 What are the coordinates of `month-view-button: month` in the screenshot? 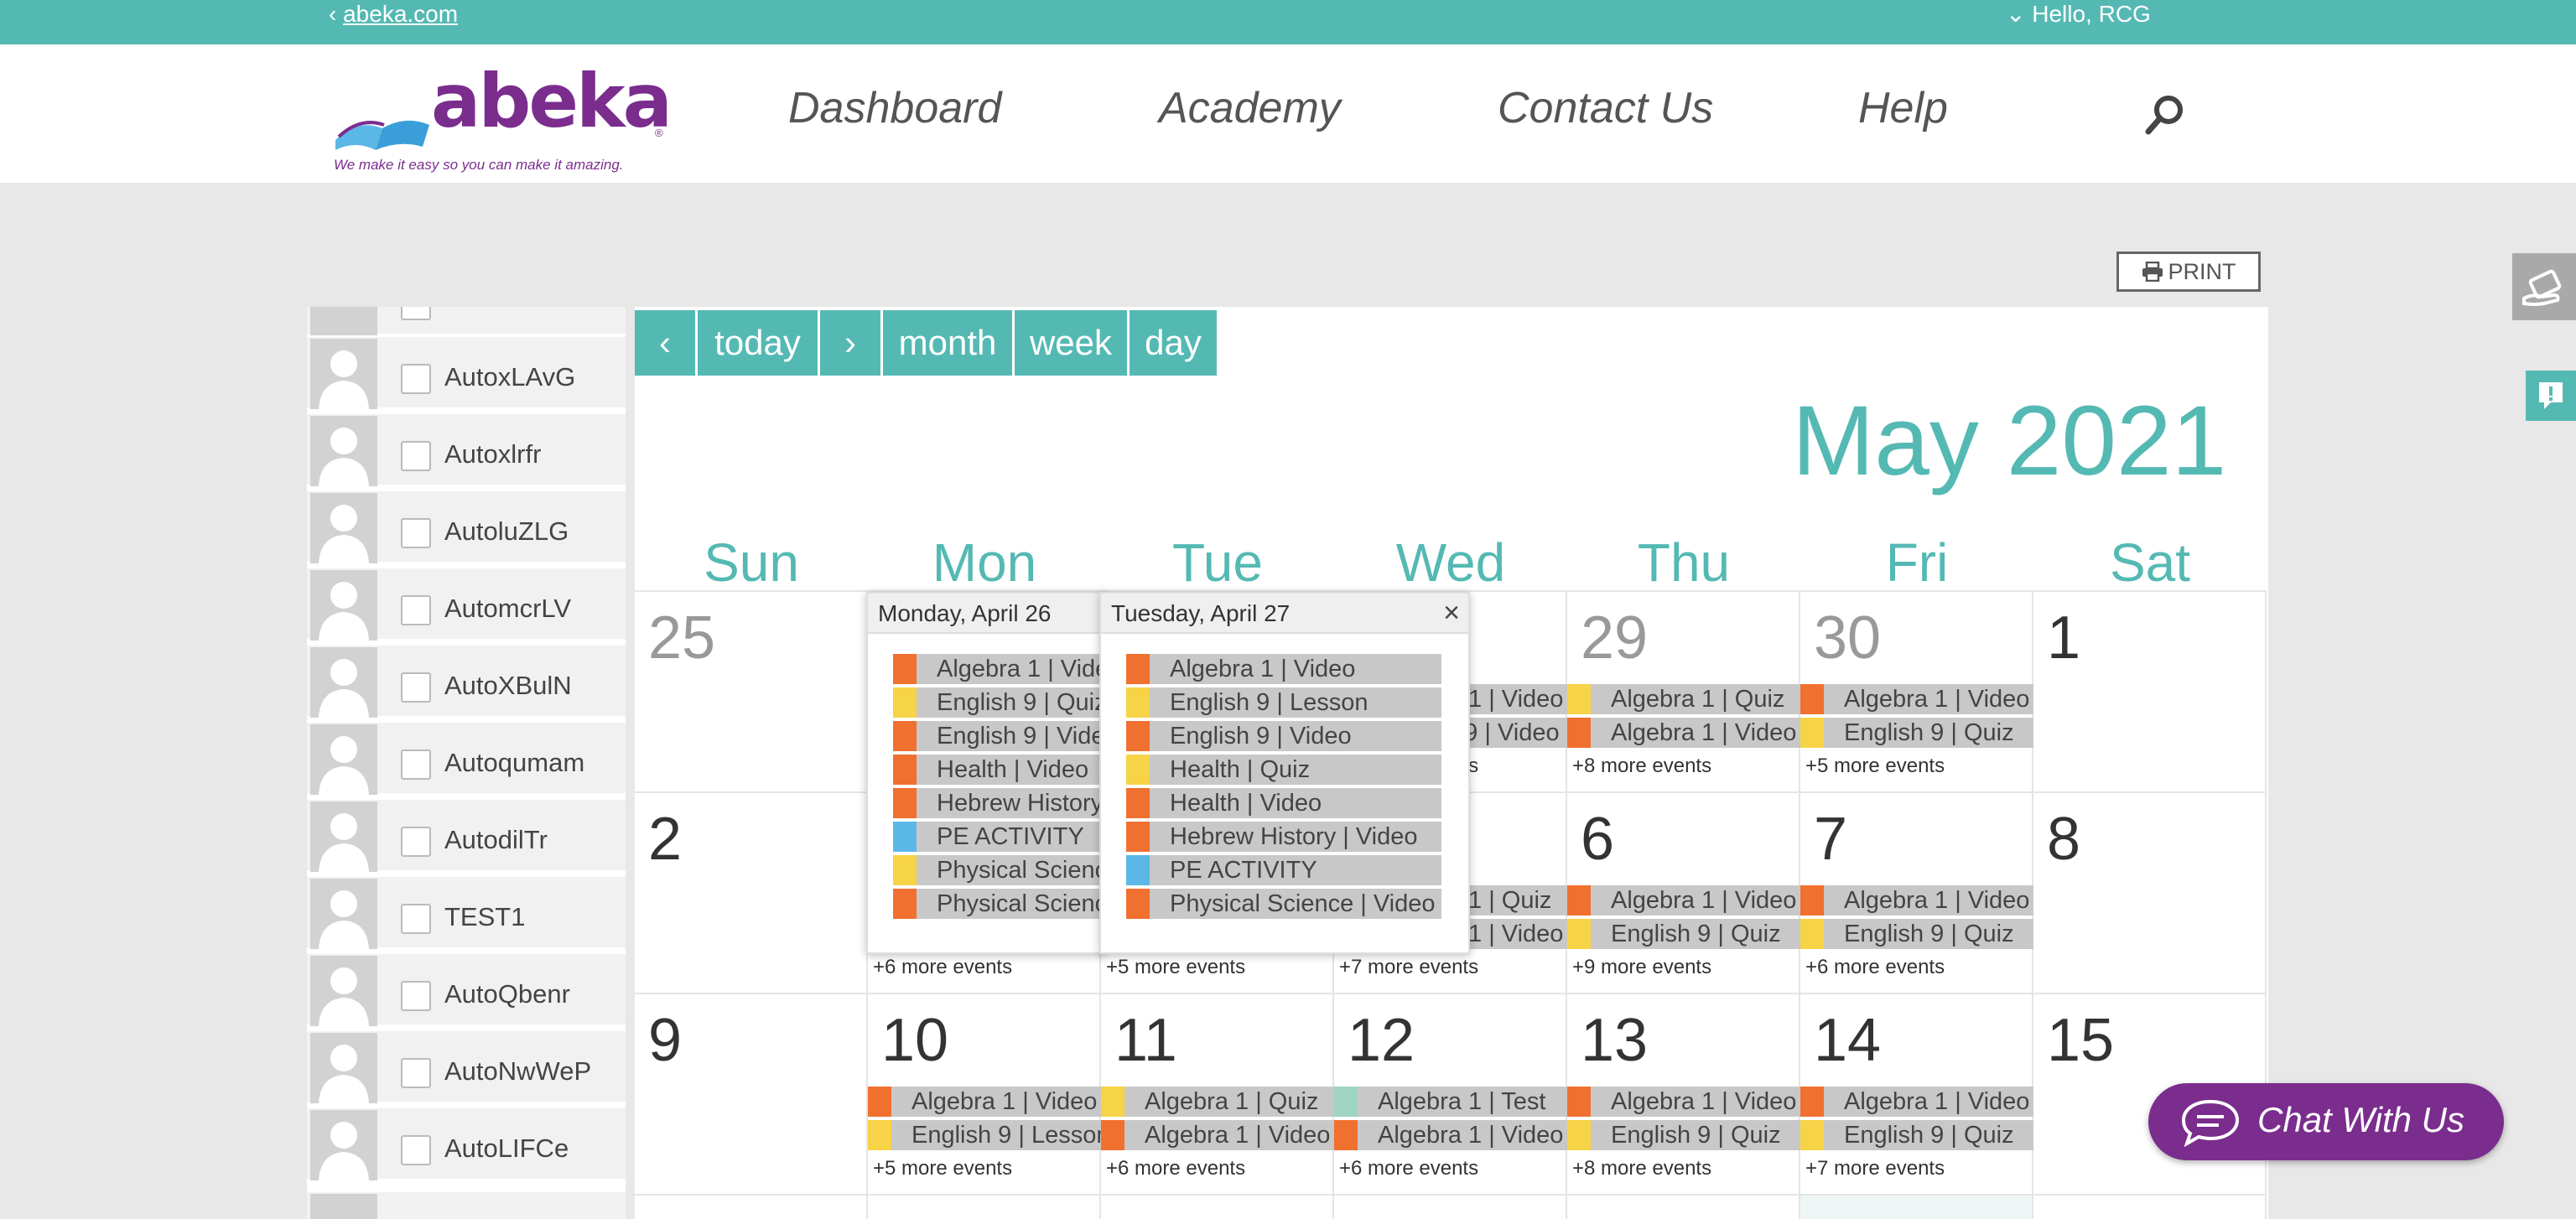 It's located at (947, 343).